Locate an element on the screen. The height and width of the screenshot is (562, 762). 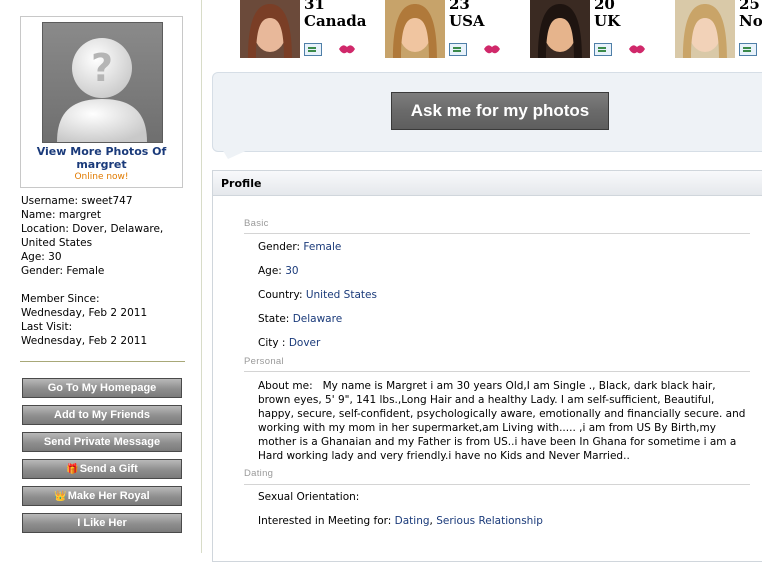
profile-title: Profile is located at coordinates (241, 183).